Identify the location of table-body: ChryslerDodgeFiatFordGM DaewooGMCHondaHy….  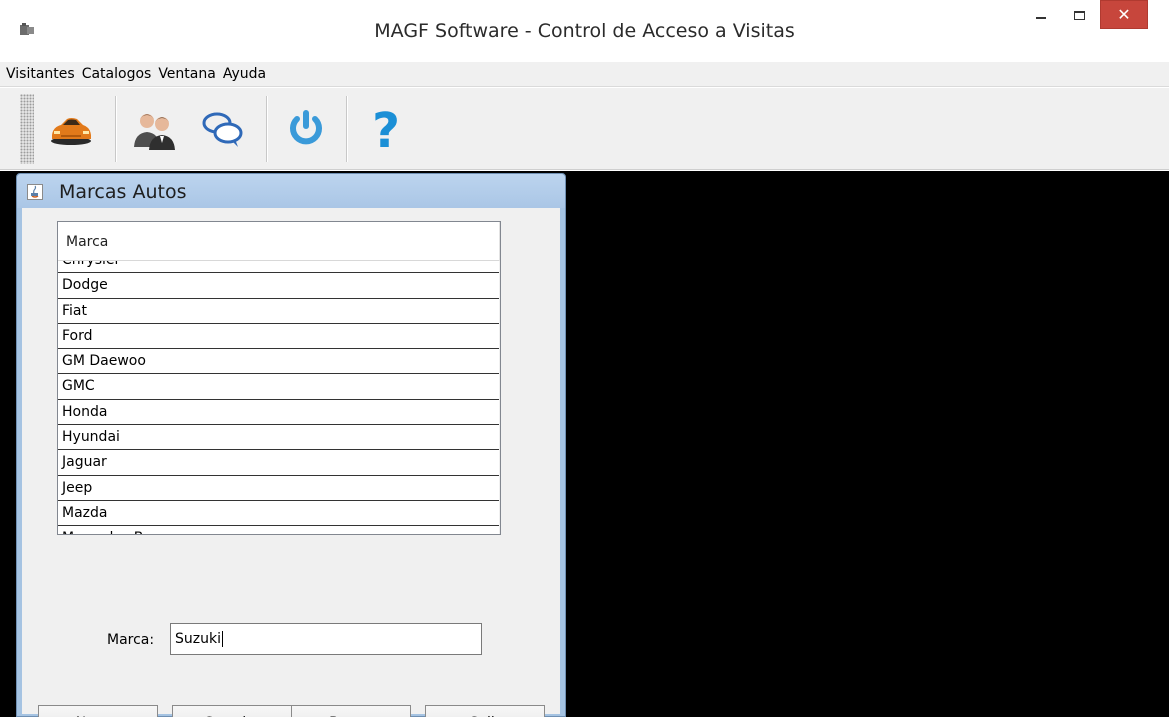
(279, 397).